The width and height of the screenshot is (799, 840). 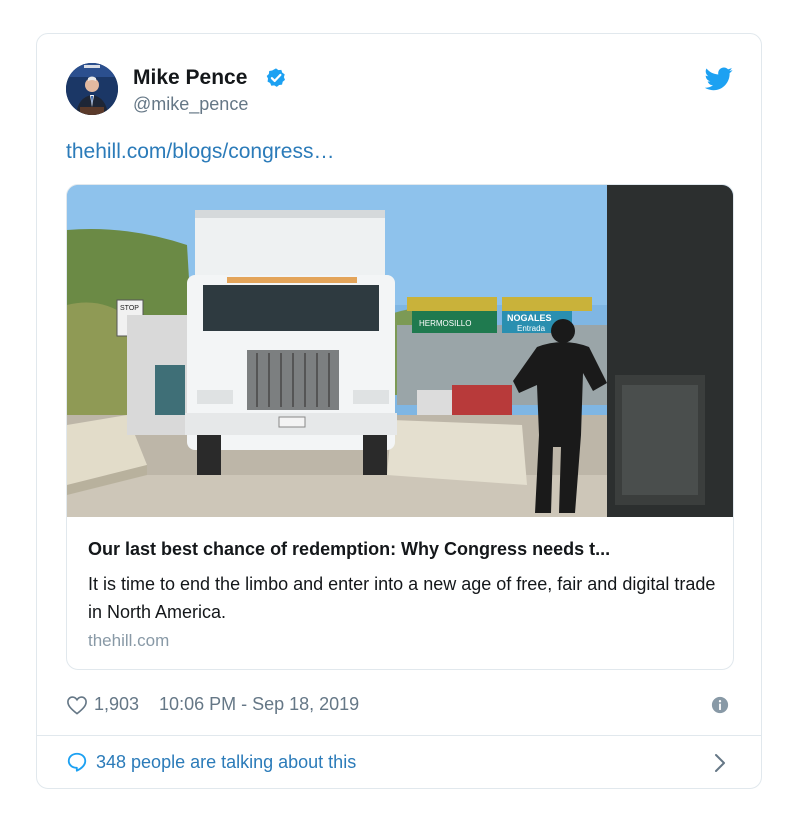 I want to click on author-name: Mike Pence, so click(x=190, y=78).